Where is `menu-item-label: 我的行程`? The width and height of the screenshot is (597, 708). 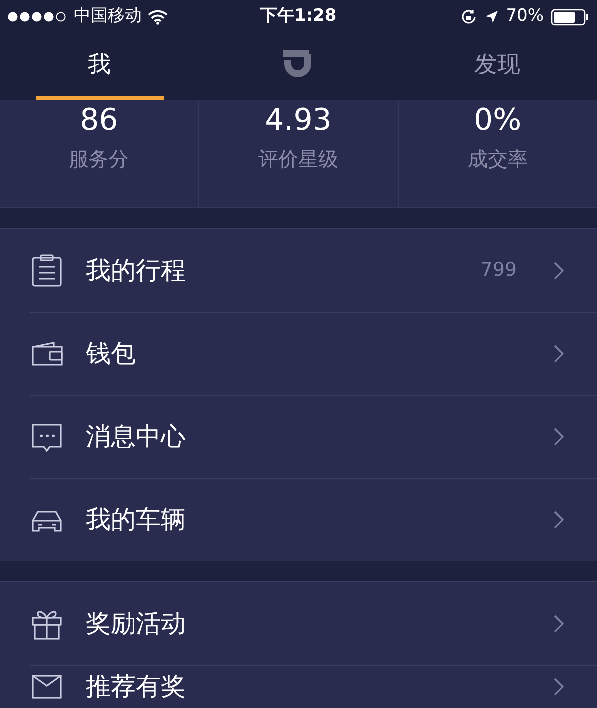
menu-item-label: 我的行程 is located at coordinates (136, 270).